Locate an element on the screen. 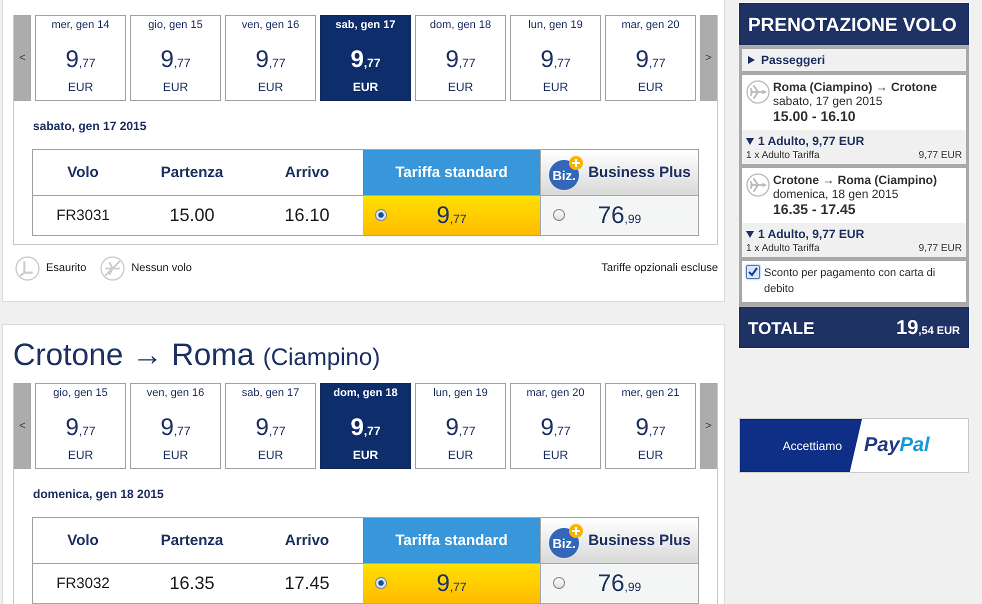  total-label: TOTALE is located at coordinates (781, 329).